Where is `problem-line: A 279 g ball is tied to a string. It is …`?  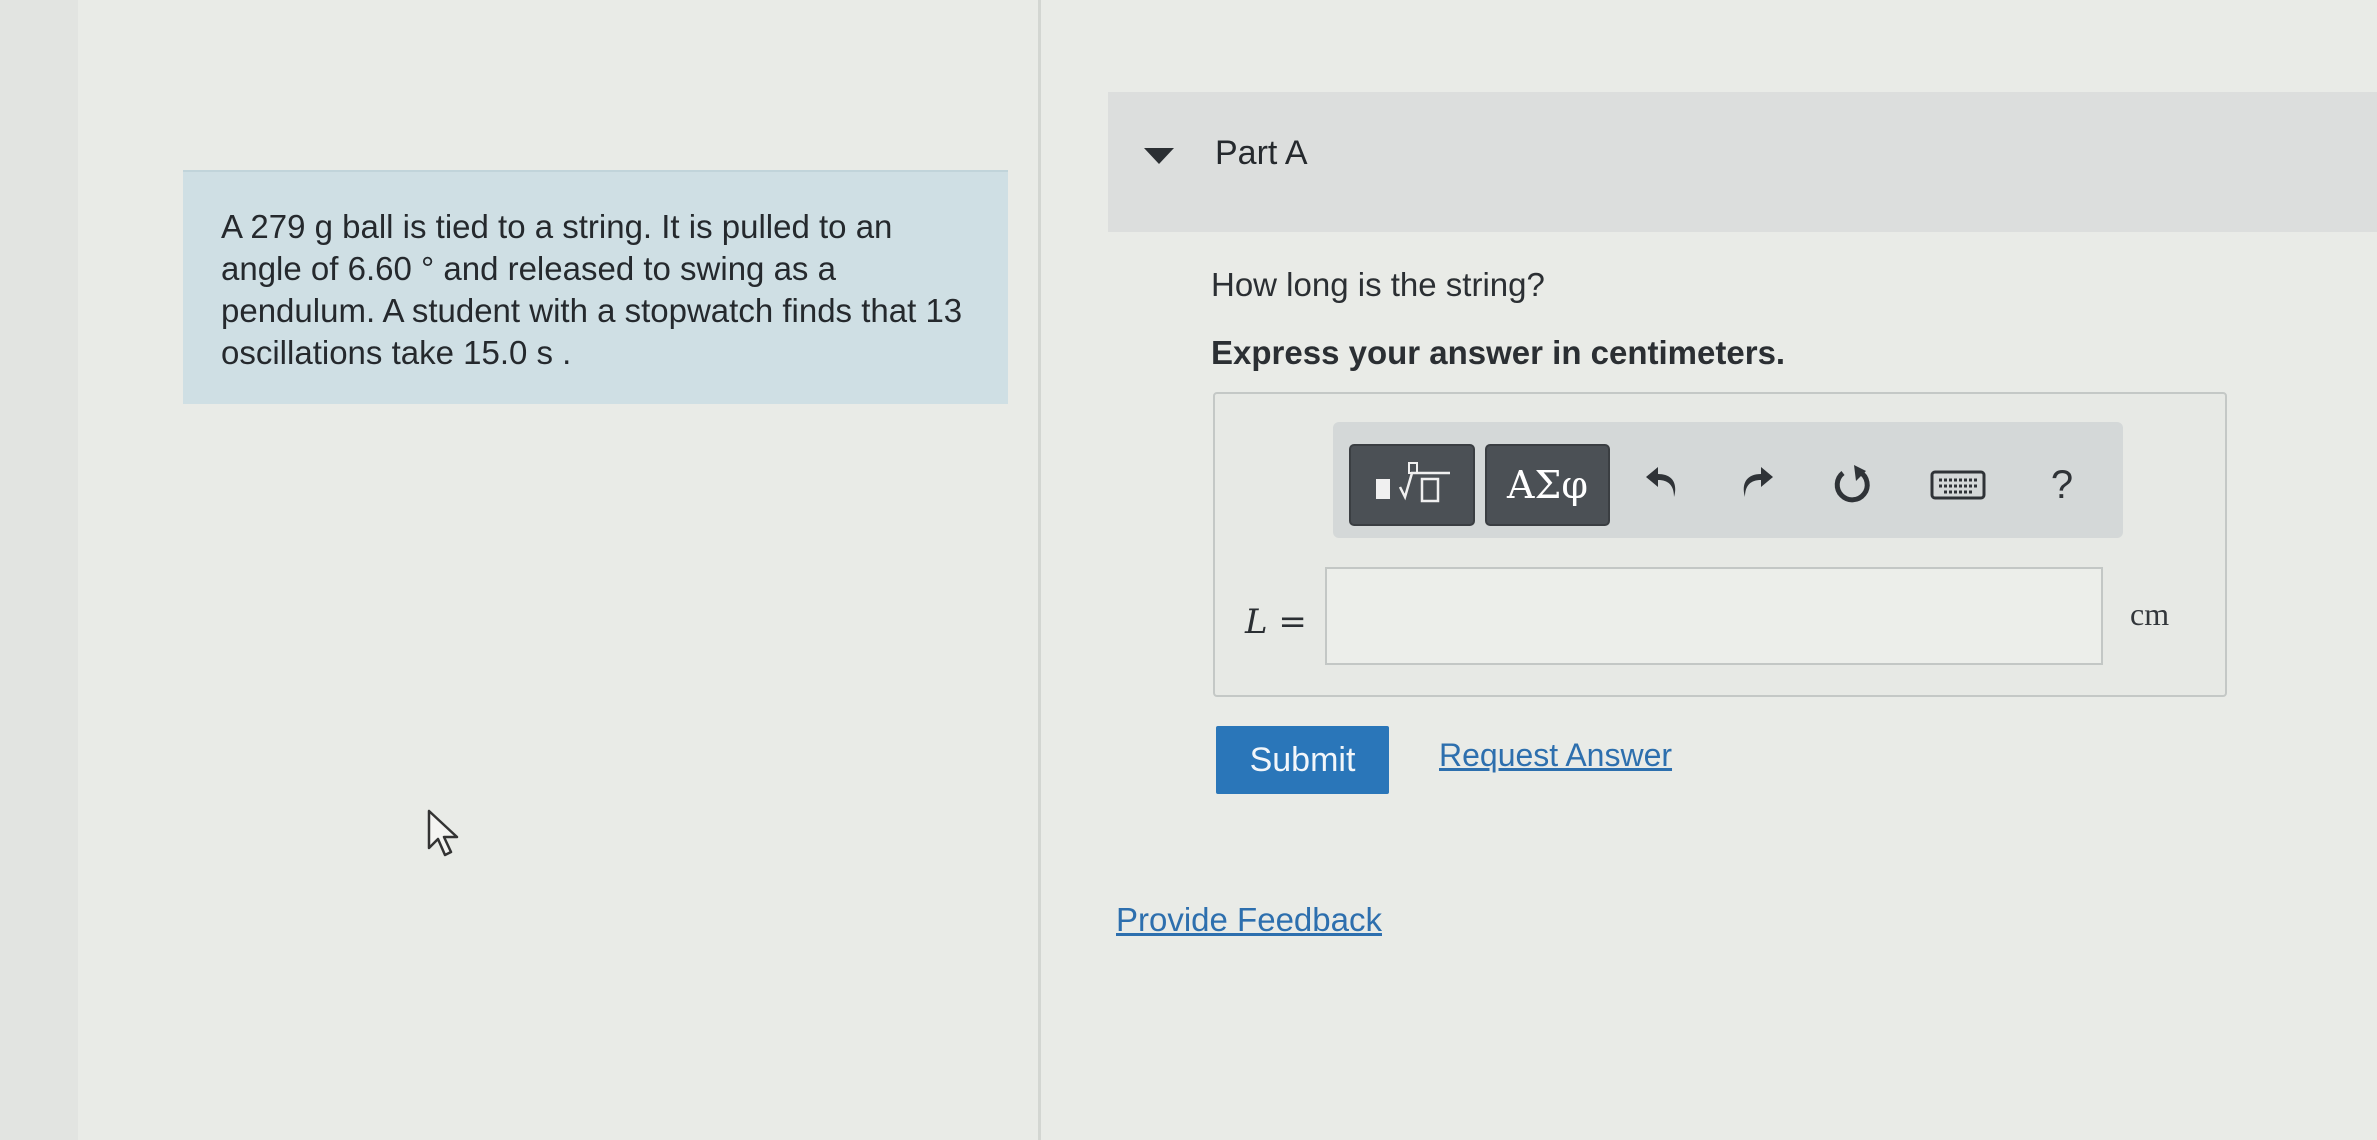
problem-line: A 279 g ball is tied to a string. It is … is located at coordinates (557, 226).